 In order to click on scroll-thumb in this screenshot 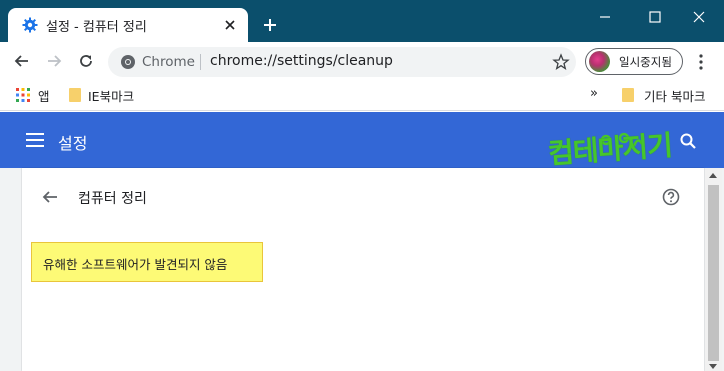, I will do `click(713, 273)`.